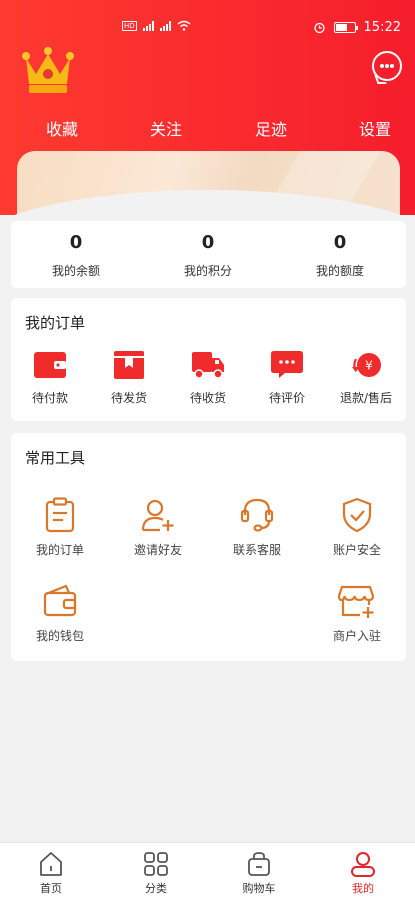 This screenshot has height=900, width=415. I want to click on tab-label: 我的, so click(363, 888).